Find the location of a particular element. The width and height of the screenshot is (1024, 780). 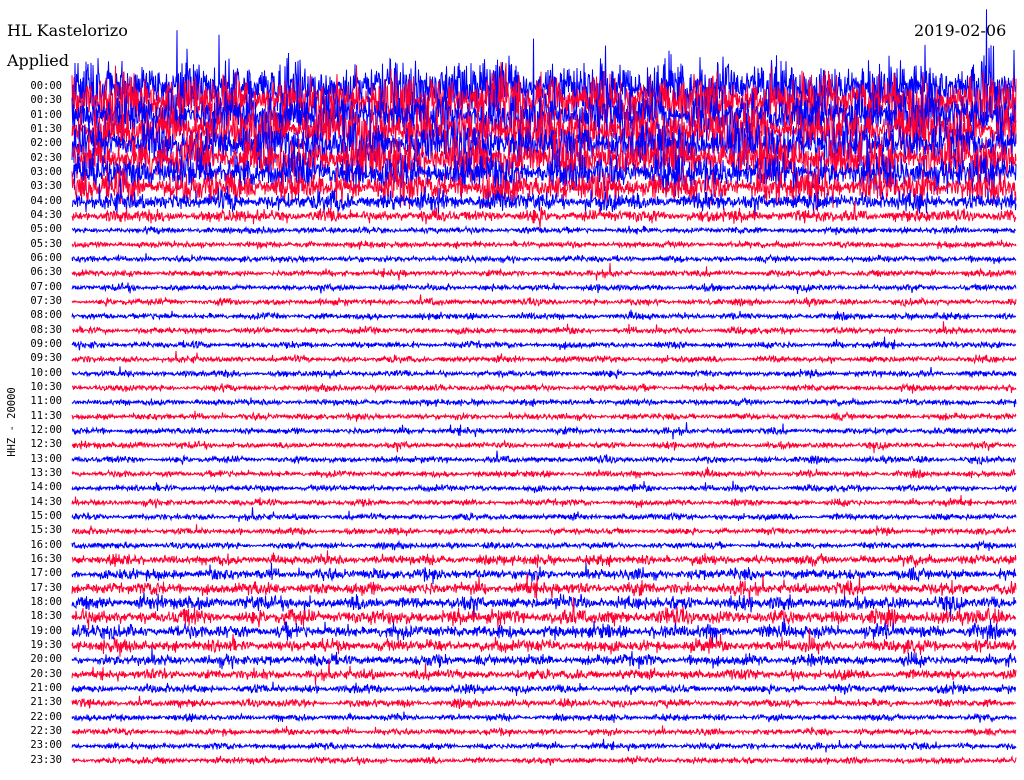

time-label: 23:30 is located at coordinates (46, 759).